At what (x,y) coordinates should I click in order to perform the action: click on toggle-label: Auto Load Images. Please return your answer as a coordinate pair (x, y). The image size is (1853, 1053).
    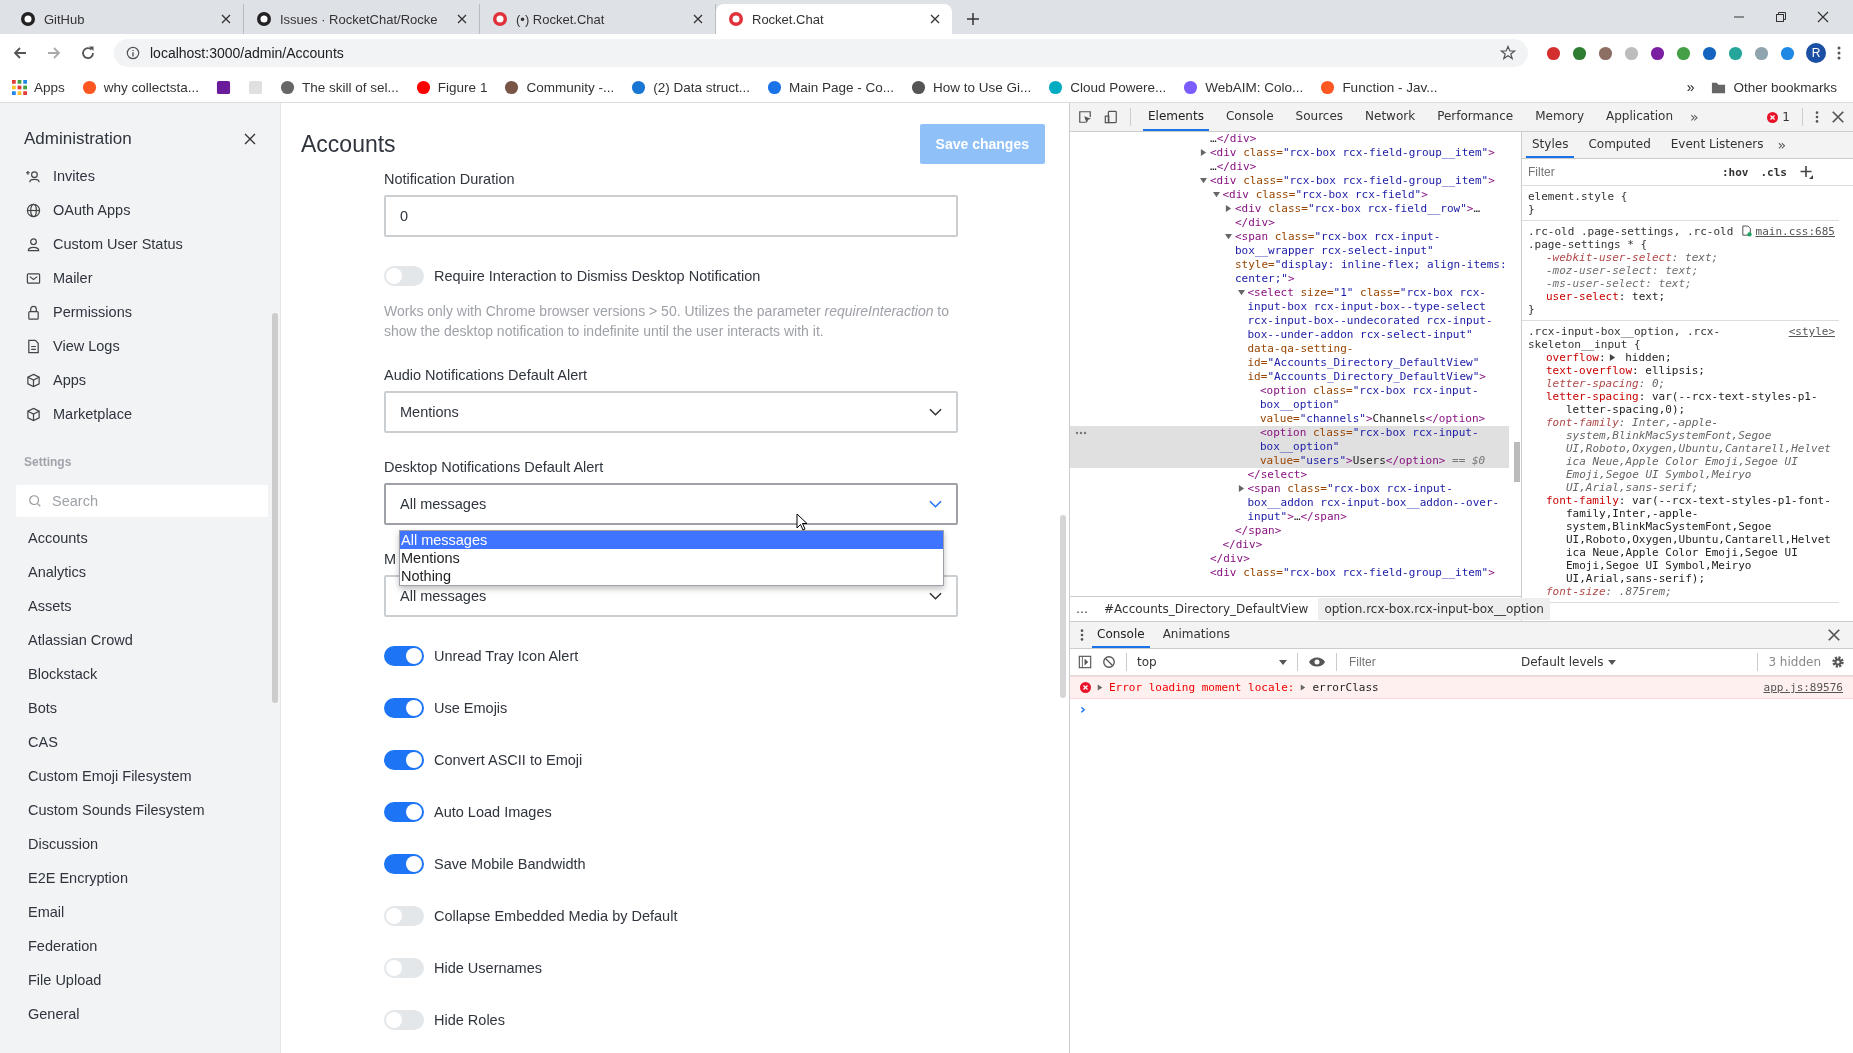
    Looking at the image, I should click on (493, 812).